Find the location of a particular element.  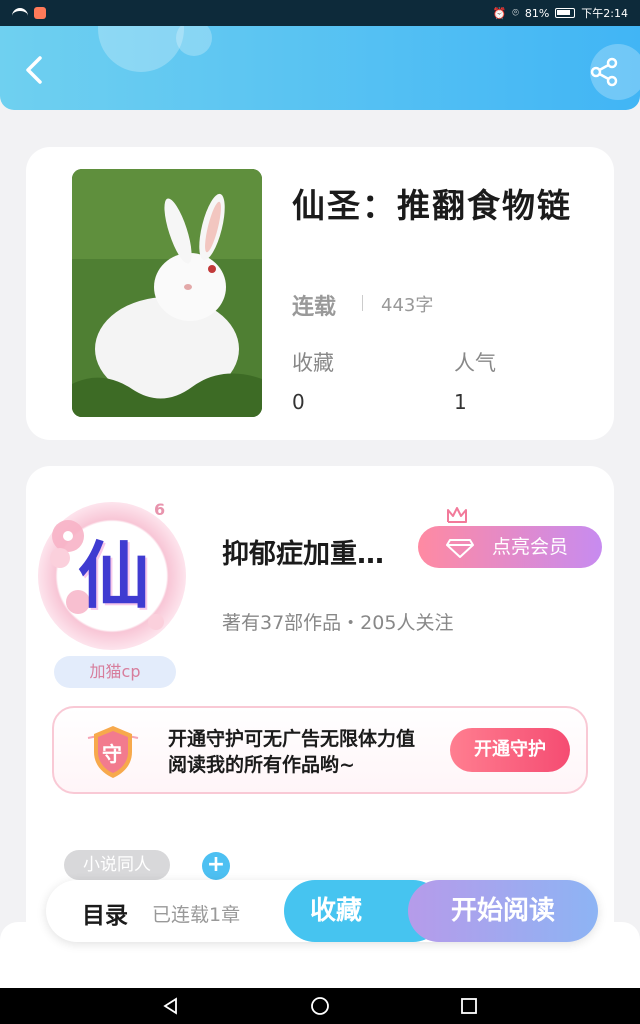

favorites-value: 0 is located at coordinates (298, 402).